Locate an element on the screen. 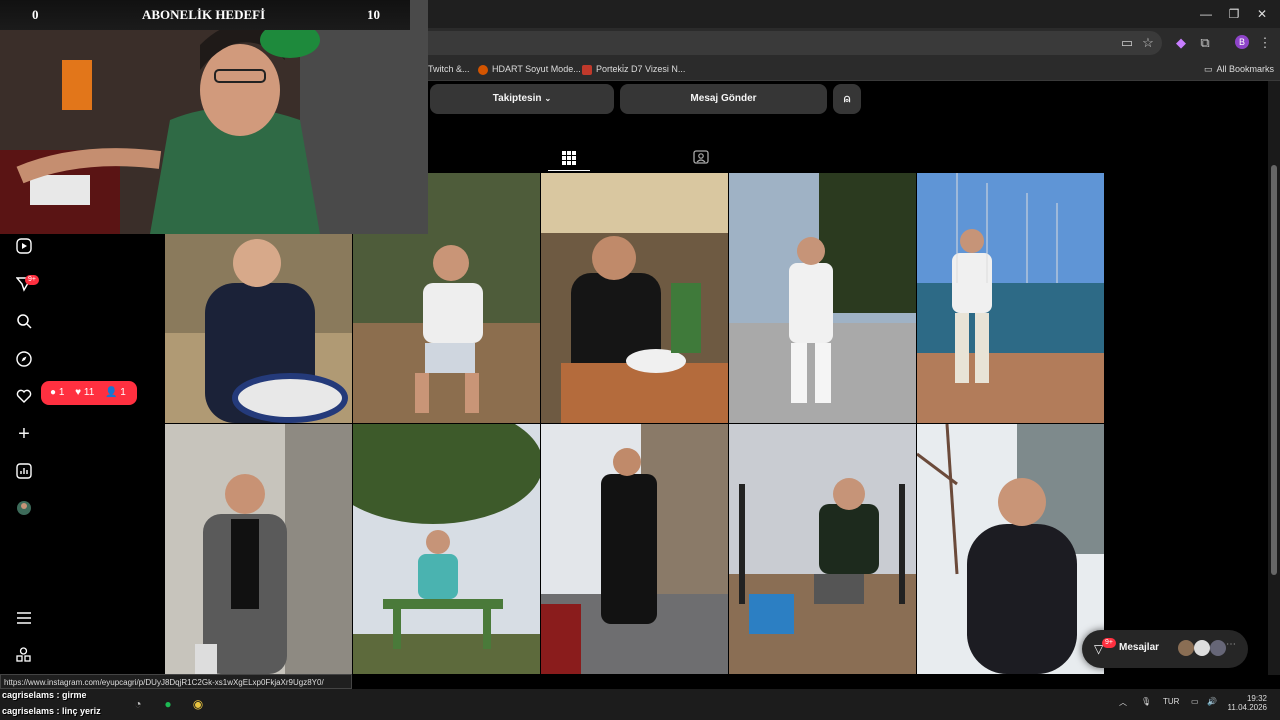 Image resolution: width=1280 pixels, height=720 pixels. search-icon is located at coordinates (24, 323).